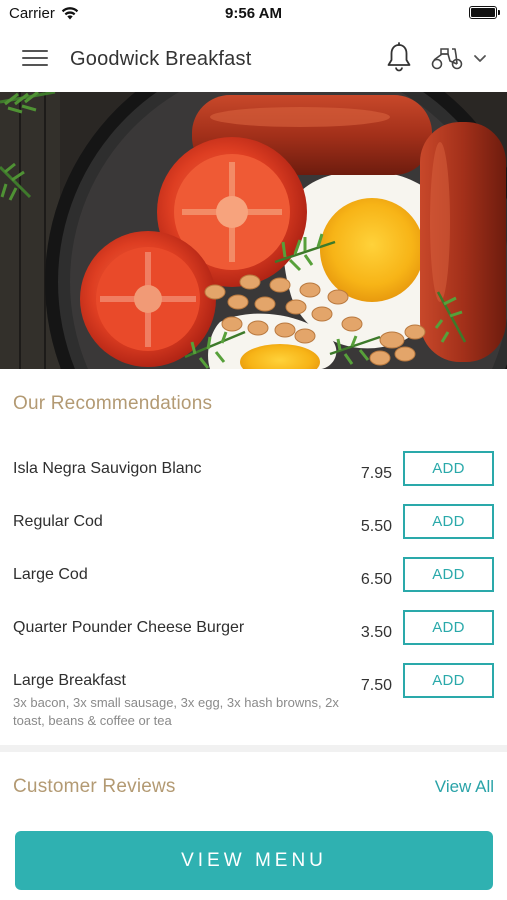 The width and height of the screenshot is (507, 900). What do you see at coordinates (399, 58) in the screenshot?
I see `bell-icon` at bounding box center [399, 58].